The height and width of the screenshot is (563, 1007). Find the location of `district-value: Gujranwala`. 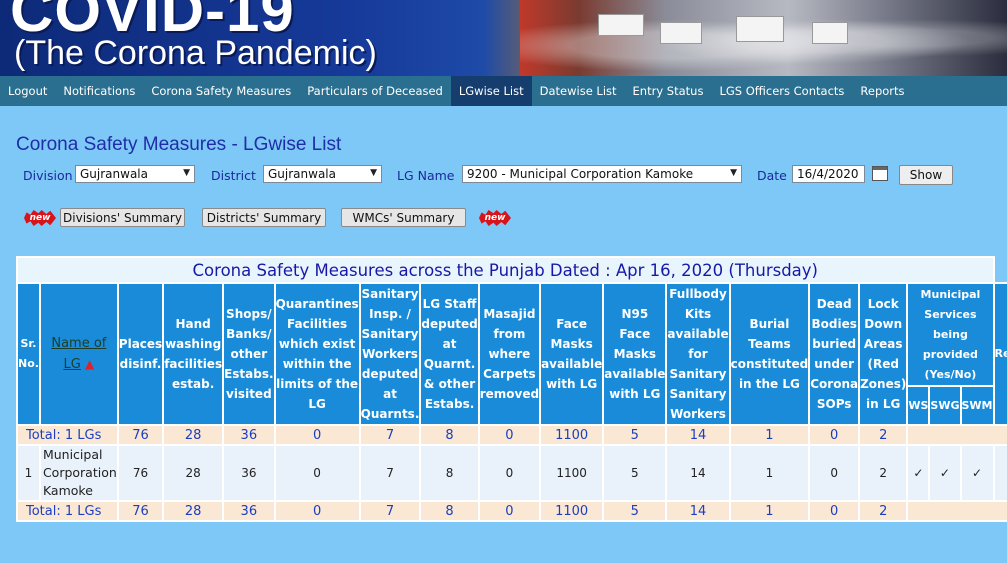

district-value: Gujranwala is located at coordinates (302, 174).